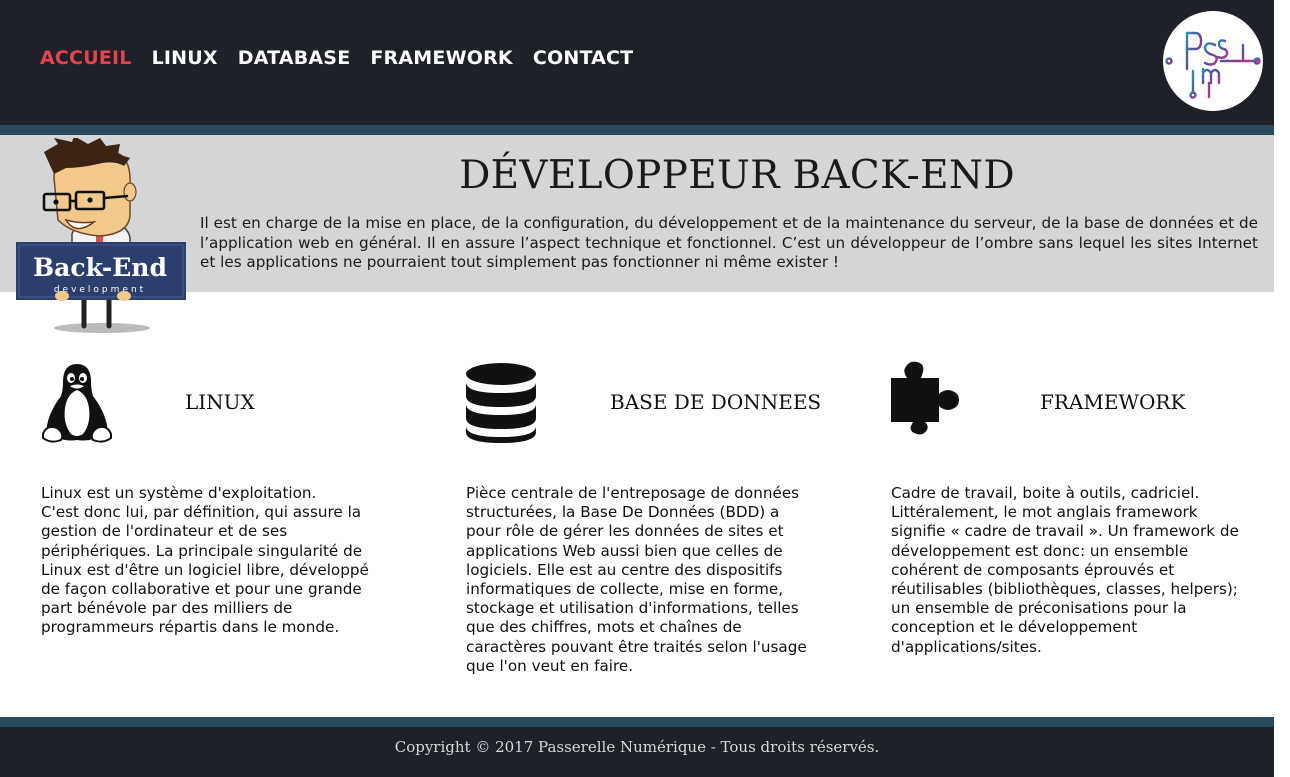  I want to click on nav-framework: FRAMEWORK, so click(441, 58).